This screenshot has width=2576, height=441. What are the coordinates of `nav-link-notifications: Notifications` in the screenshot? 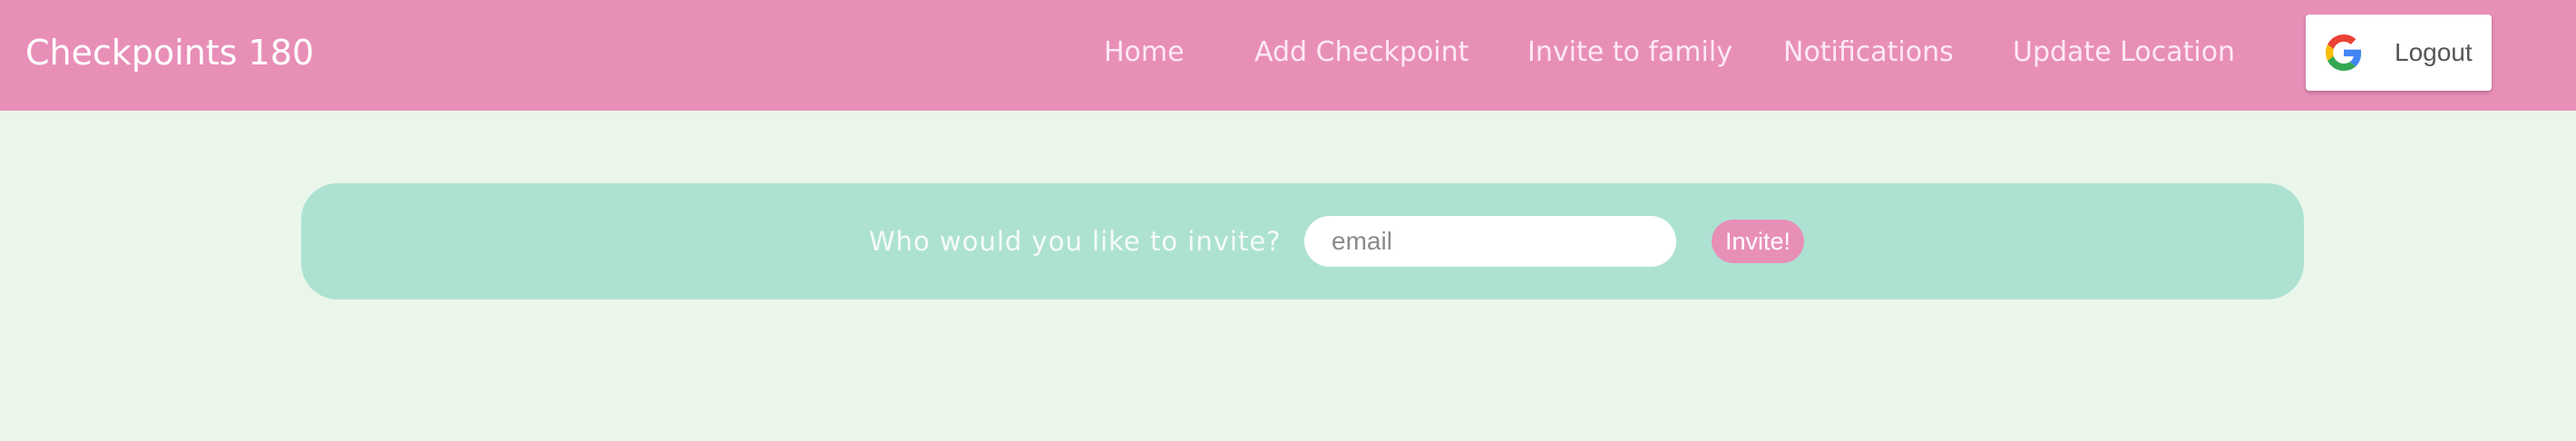 It's located at (1868, 52).